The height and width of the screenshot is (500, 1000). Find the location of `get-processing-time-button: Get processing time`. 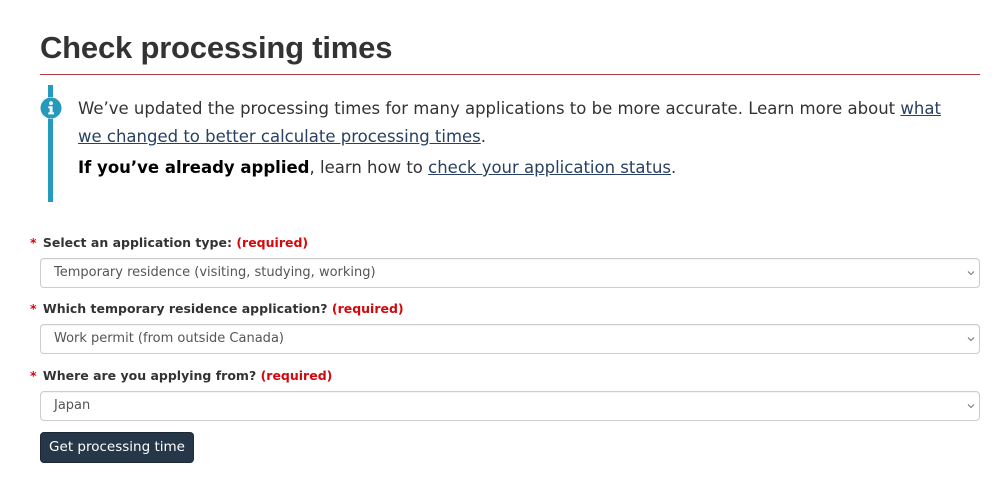

get-processing-time-button: Get processing time is located at coordinates (117, 447).